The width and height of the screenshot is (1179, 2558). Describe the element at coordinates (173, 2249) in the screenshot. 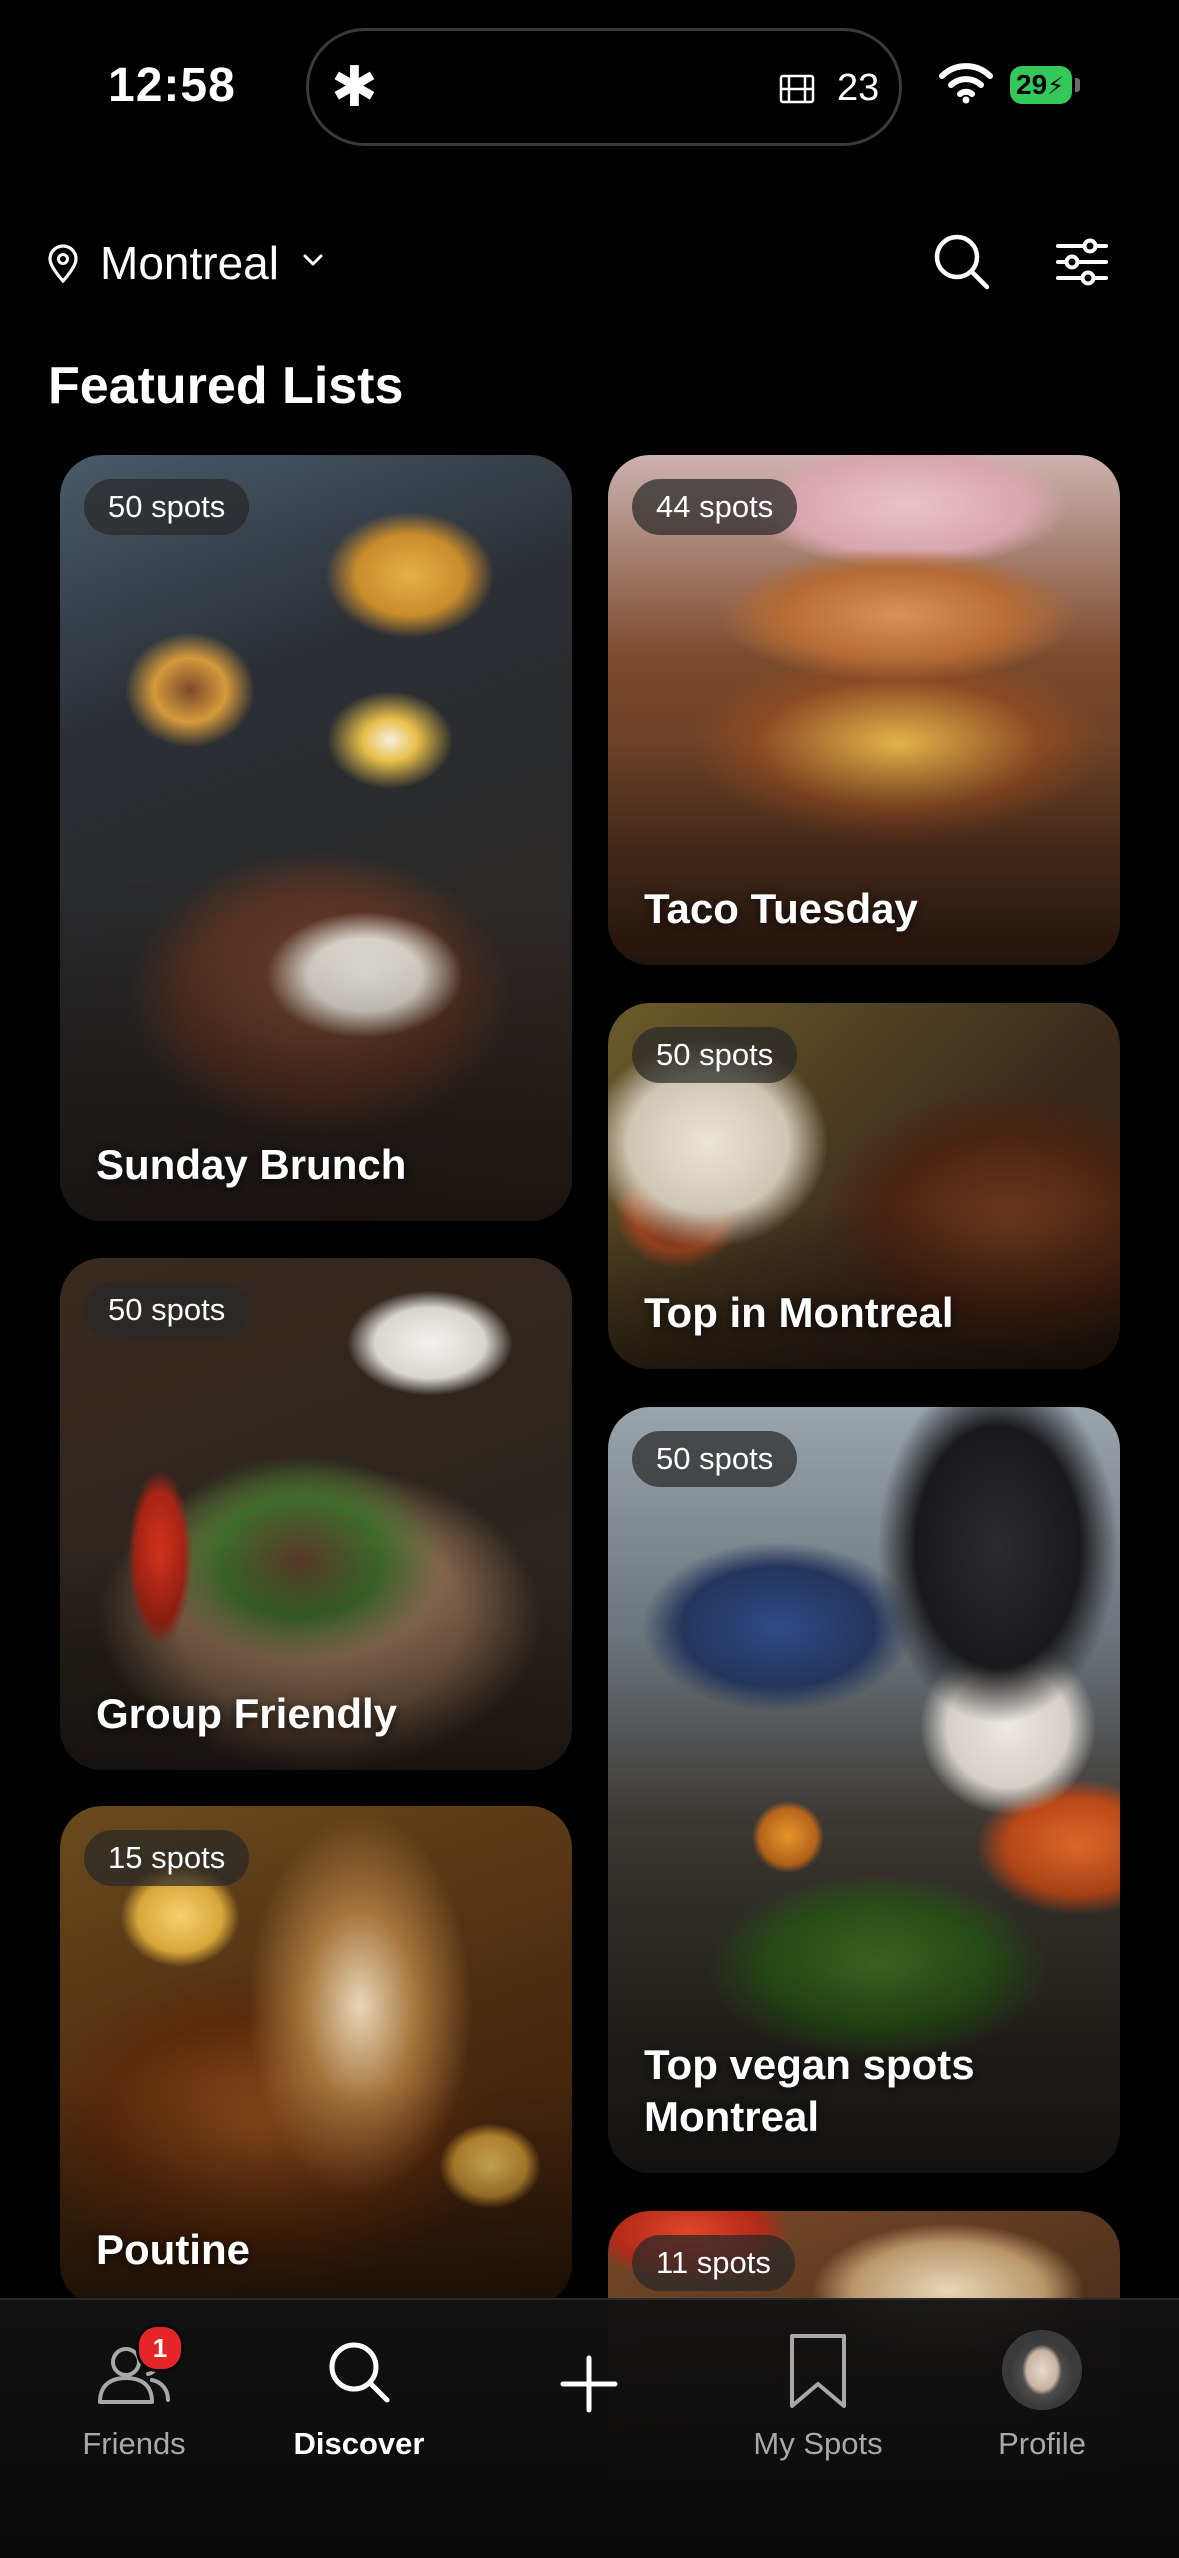

I see `list-title: Poutine` at that location.